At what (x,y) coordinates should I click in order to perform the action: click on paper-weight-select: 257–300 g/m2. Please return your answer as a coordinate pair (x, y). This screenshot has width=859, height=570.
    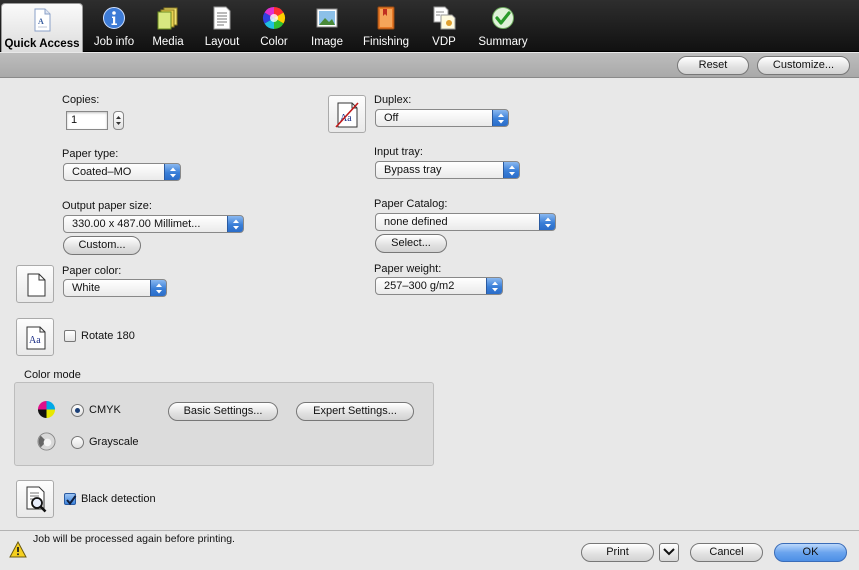
    Looking at the image, I should click on (439, 286).